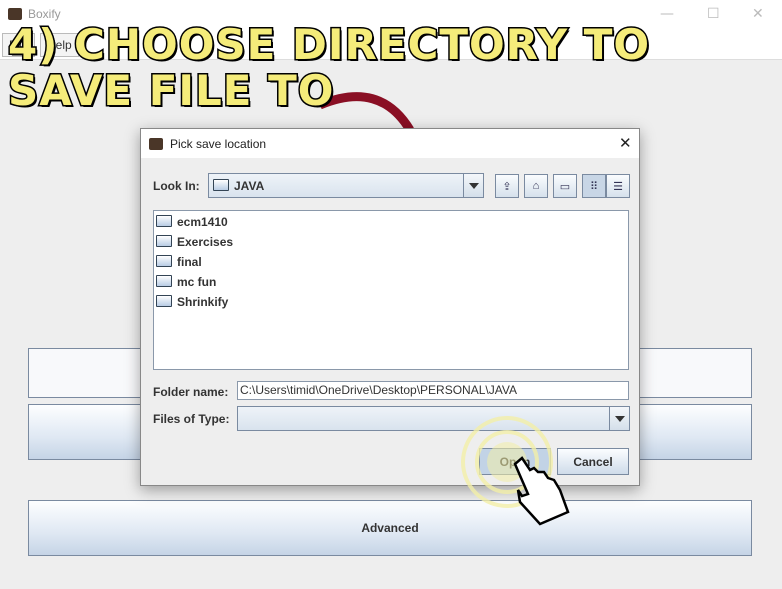 This screenshot has height=589, width=782. I want to click on window-title: Boxify, so click(44, 14).